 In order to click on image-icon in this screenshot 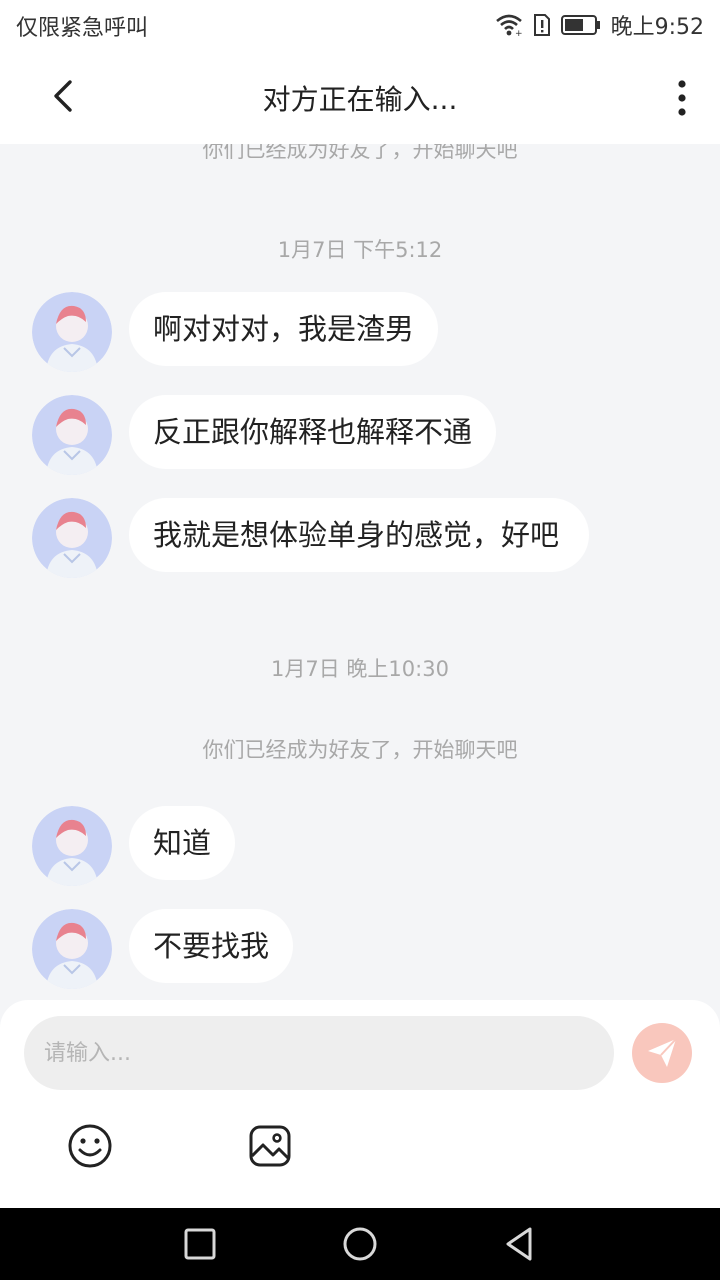, I will do `click(270, 1146)`.